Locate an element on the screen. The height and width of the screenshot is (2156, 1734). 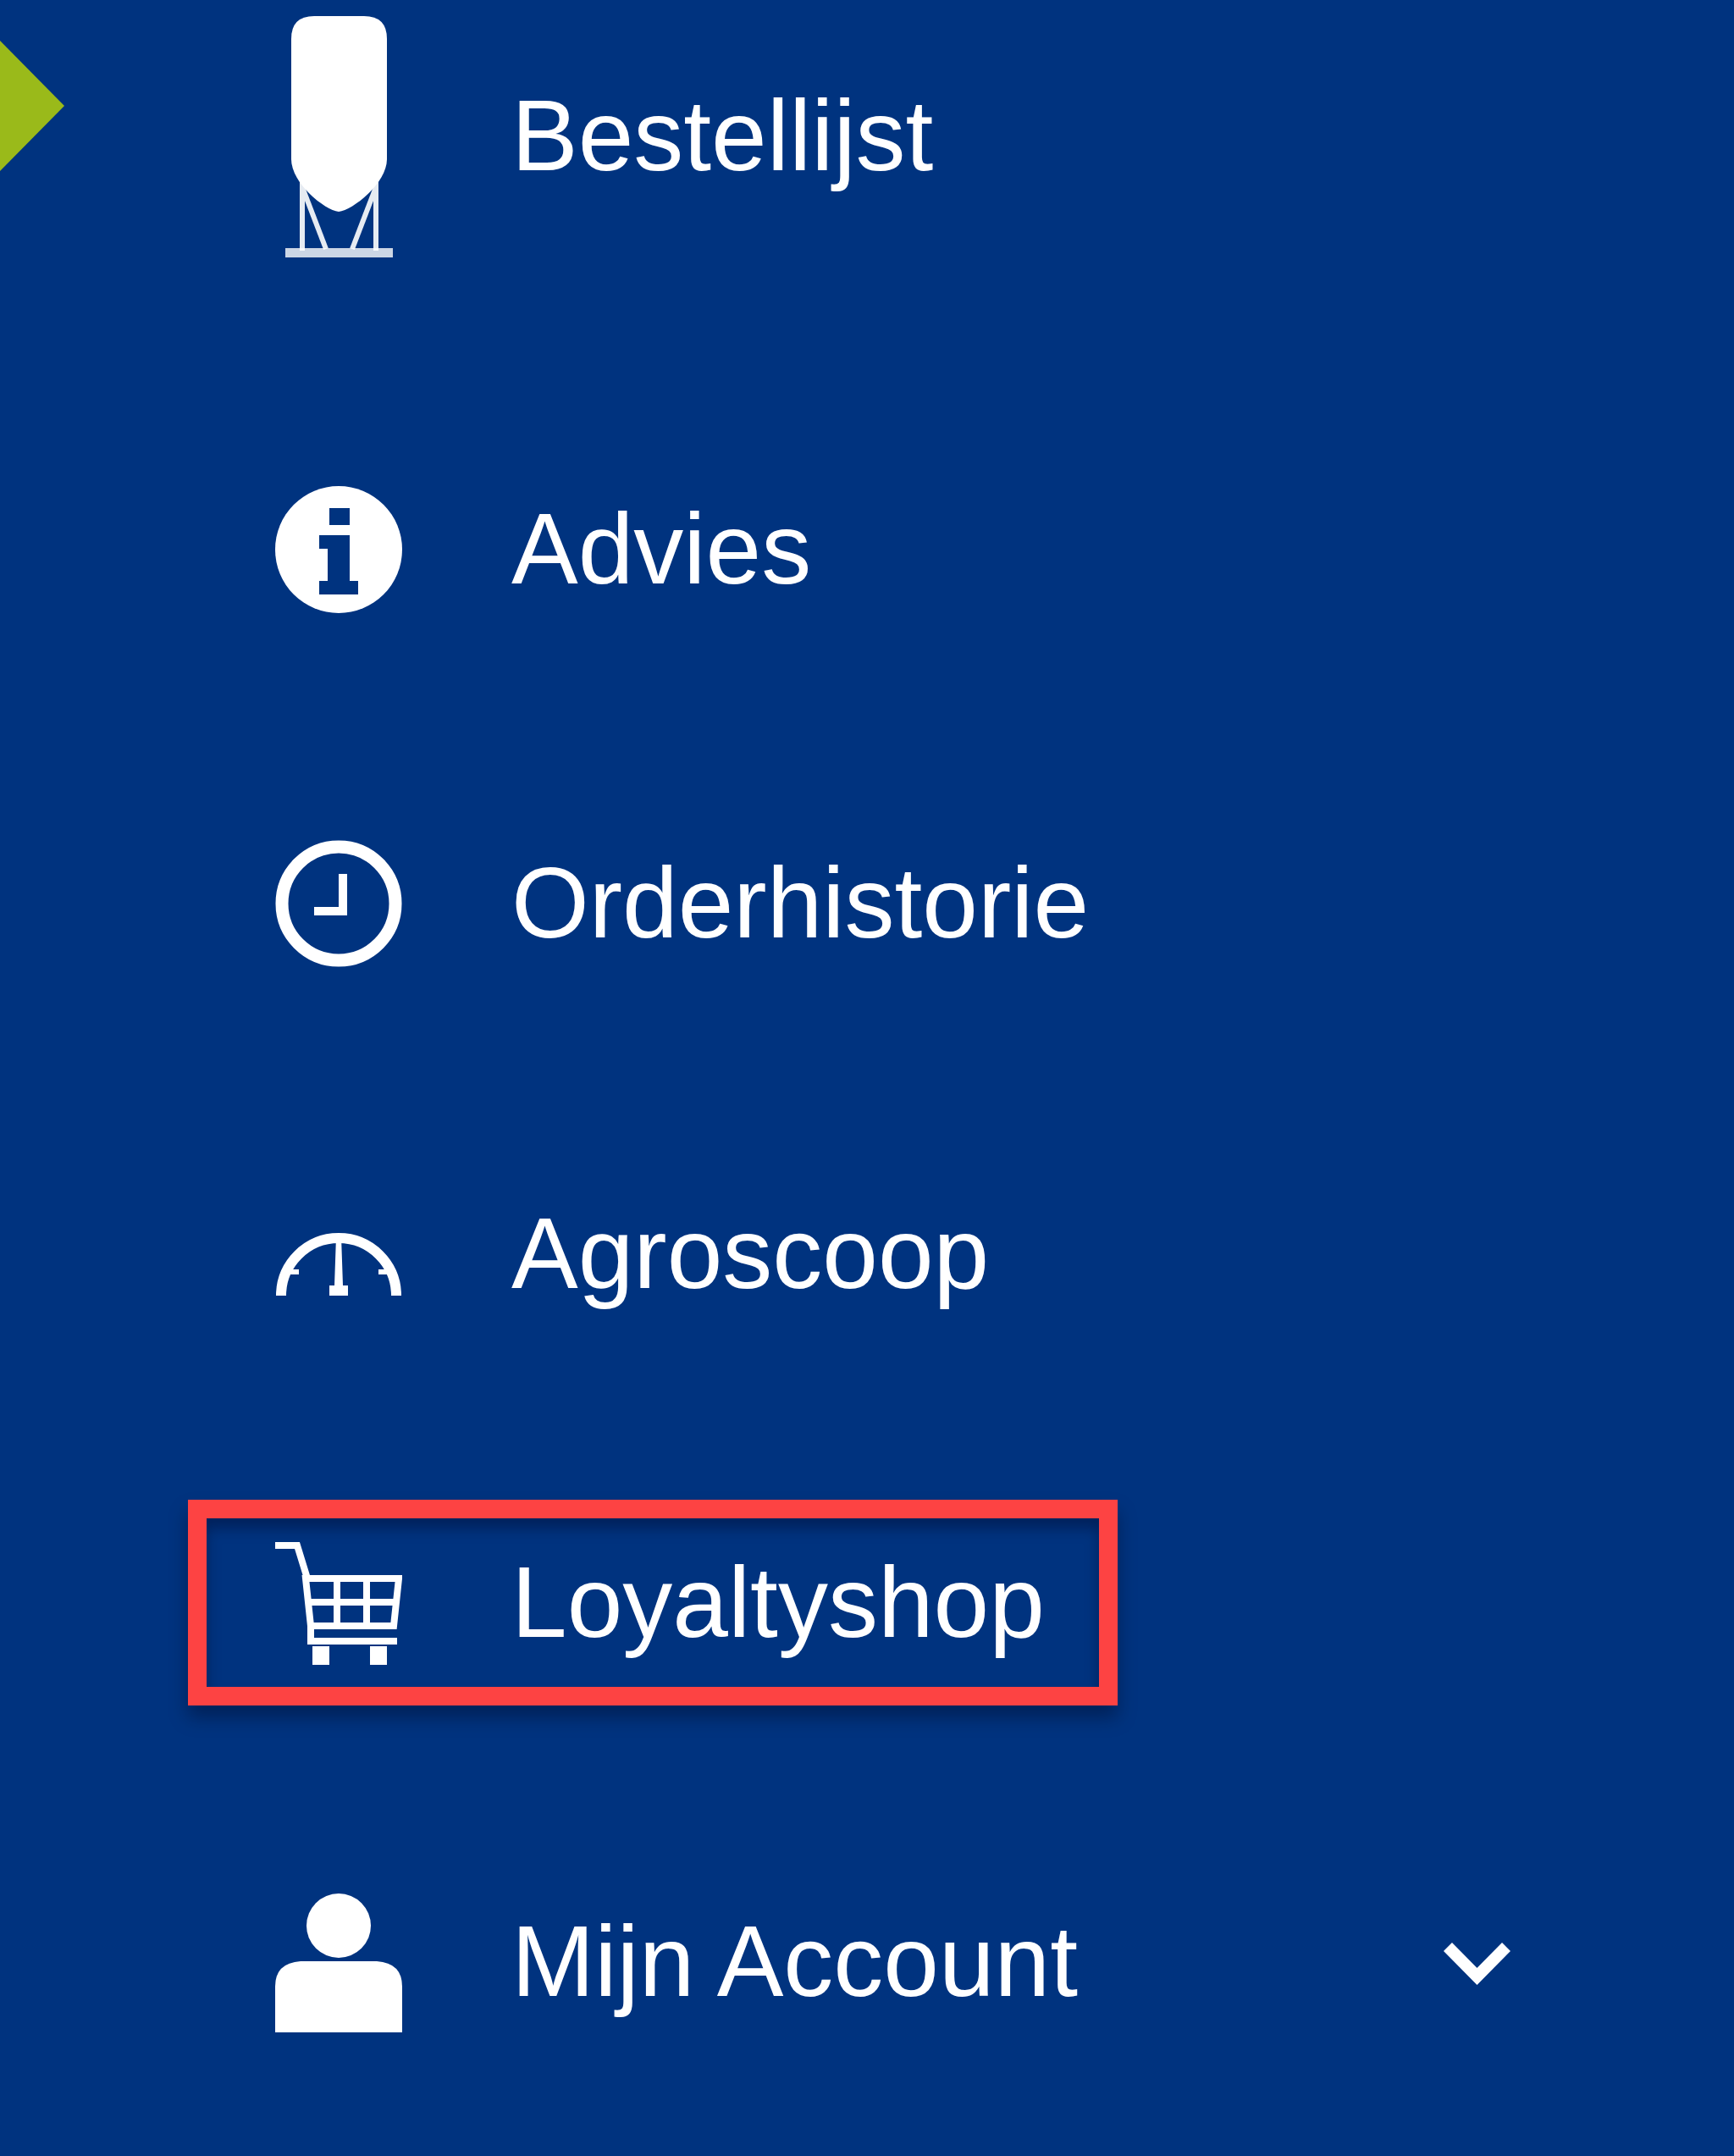
menu-item: Orderhistorie is located at coordinates (675, 903).